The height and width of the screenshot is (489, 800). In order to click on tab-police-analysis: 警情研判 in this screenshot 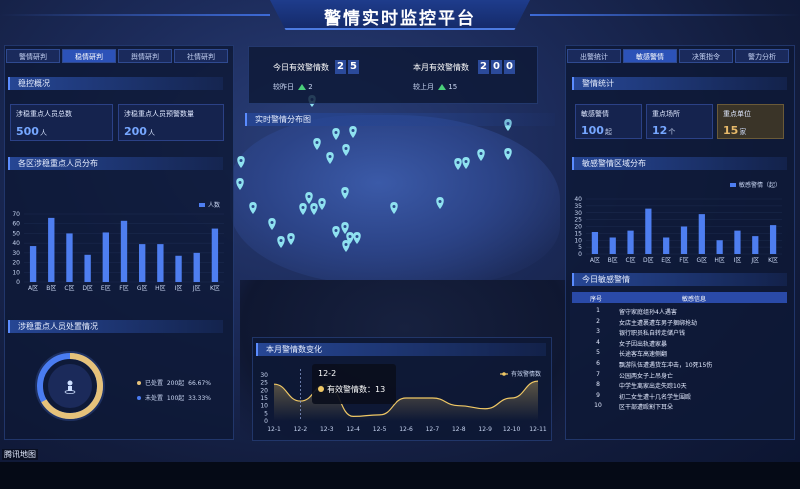, I will do `click(33, 56)`.